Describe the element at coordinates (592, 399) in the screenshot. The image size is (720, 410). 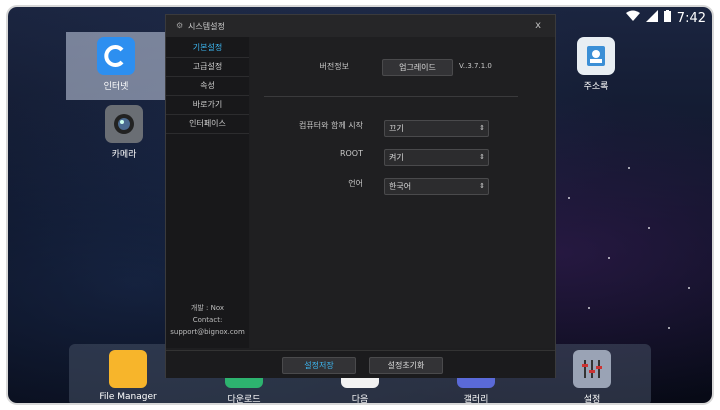
I see `dock-label: 설정` at that location.